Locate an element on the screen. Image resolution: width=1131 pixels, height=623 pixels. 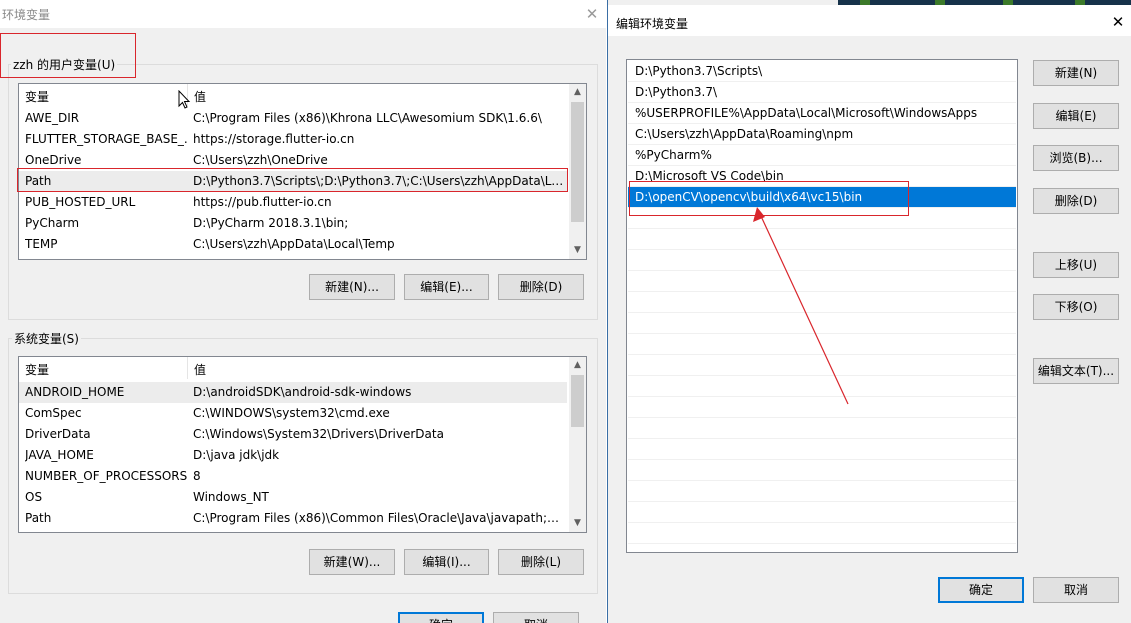
delete-entry-button: 删除(D) is located at coordinates (1076, 201).